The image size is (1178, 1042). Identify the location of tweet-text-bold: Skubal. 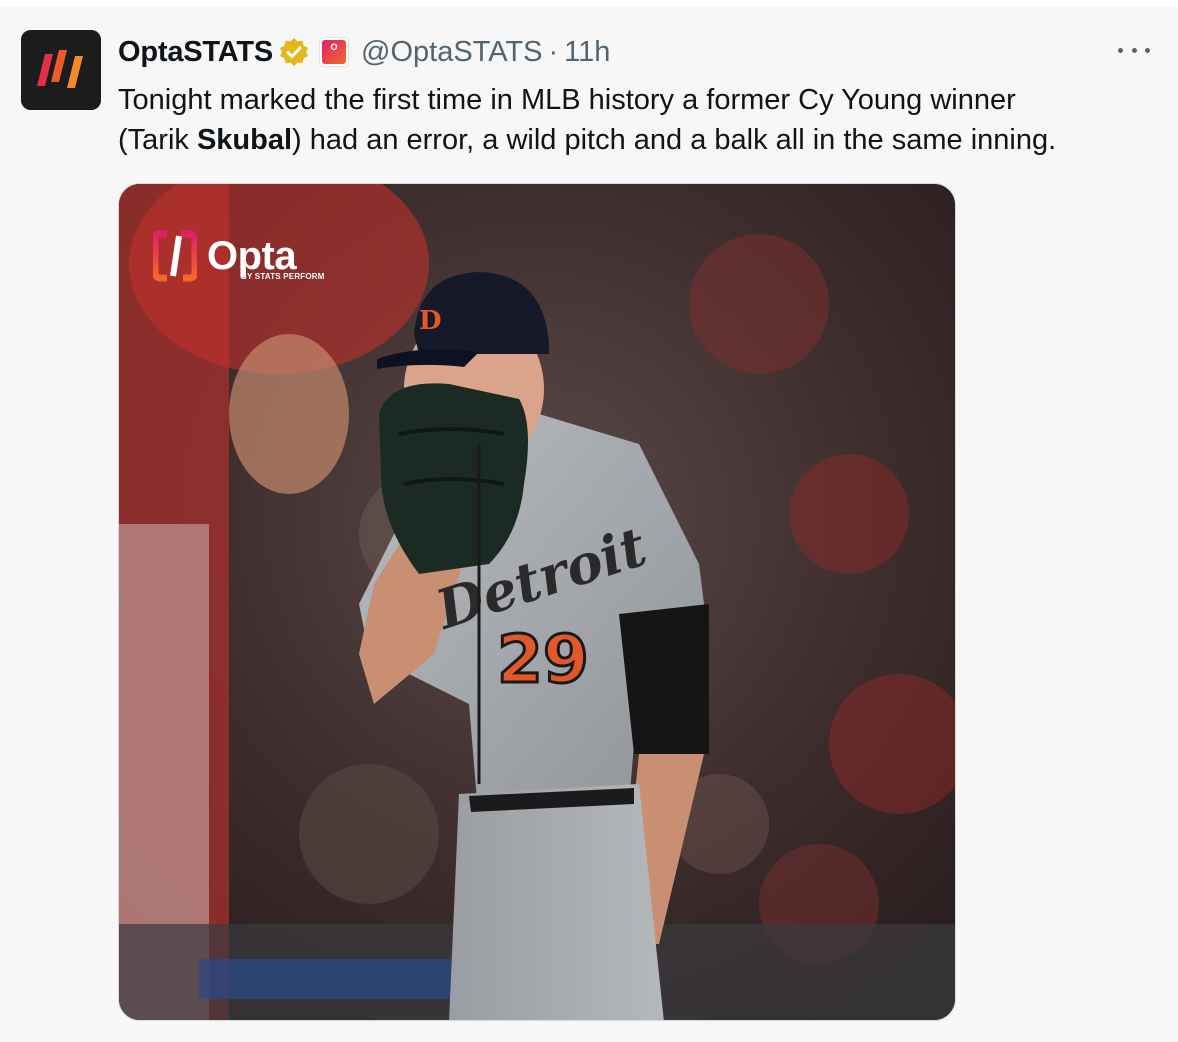
(244, 140).